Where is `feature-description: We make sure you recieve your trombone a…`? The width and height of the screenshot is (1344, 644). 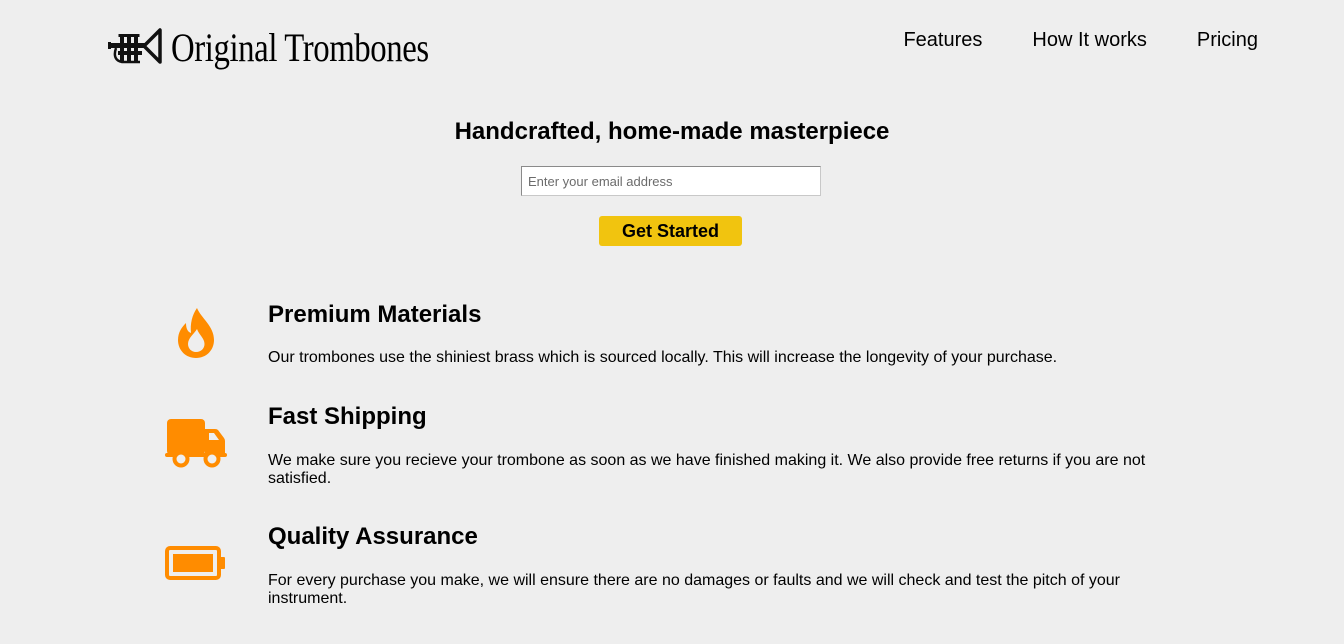
feature-description: We make sure you recieve your trombone a… is located at coordinates (707, 469).